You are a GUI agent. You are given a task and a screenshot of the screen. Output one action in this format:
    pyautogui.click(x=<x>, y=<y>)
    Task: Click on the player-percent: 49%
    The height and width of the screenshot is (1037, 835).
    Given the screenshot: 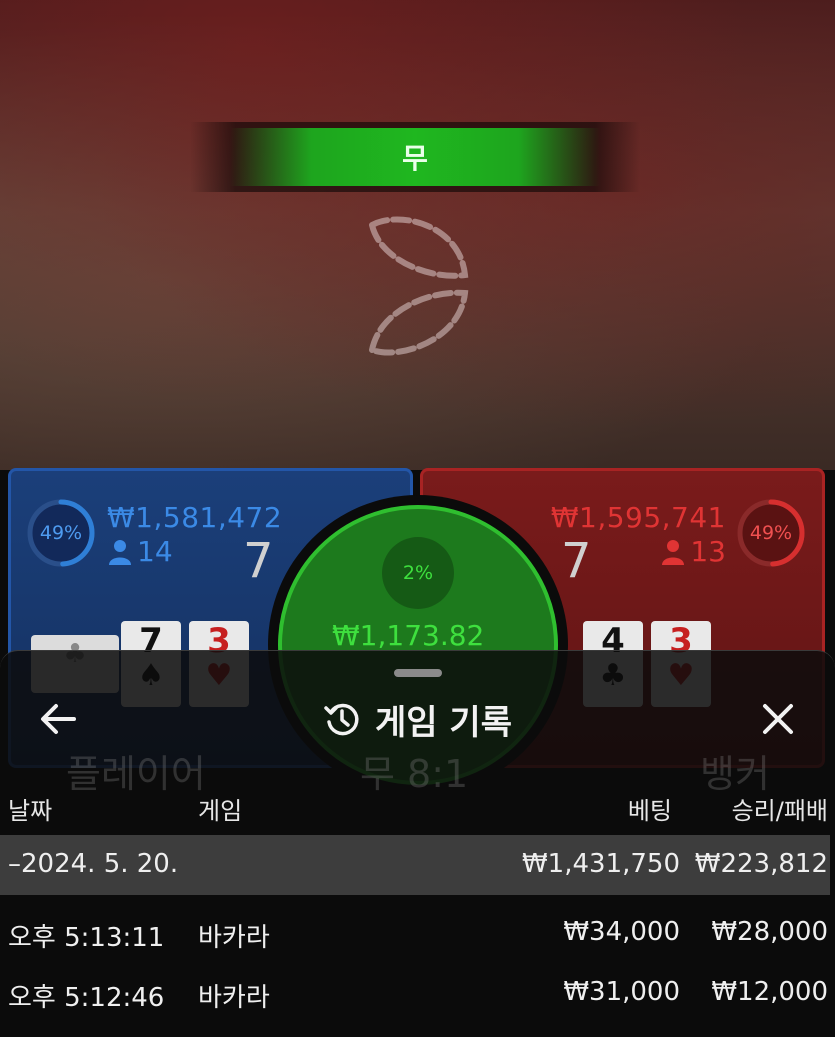 What is the action you would take?
    pyautogui.click(x=61, y=533)
    